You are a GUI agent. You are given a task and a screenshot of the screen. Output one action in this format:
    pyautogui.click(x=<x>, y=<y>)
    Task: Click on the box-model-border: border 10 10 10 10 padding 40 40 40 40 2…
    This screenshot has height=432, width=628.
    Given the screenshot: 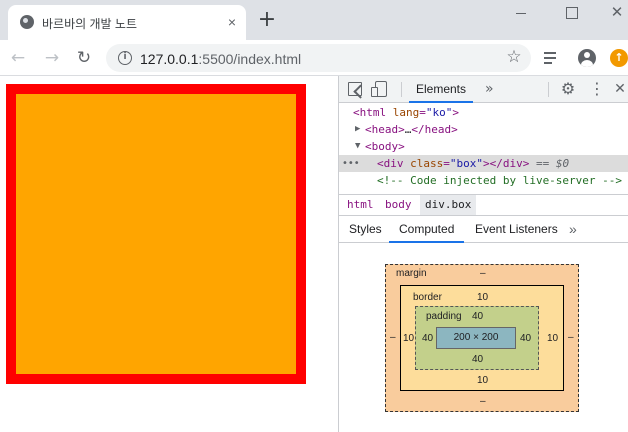 What is the action you would take?
    pyautogui.click(x=482, y=338)
    